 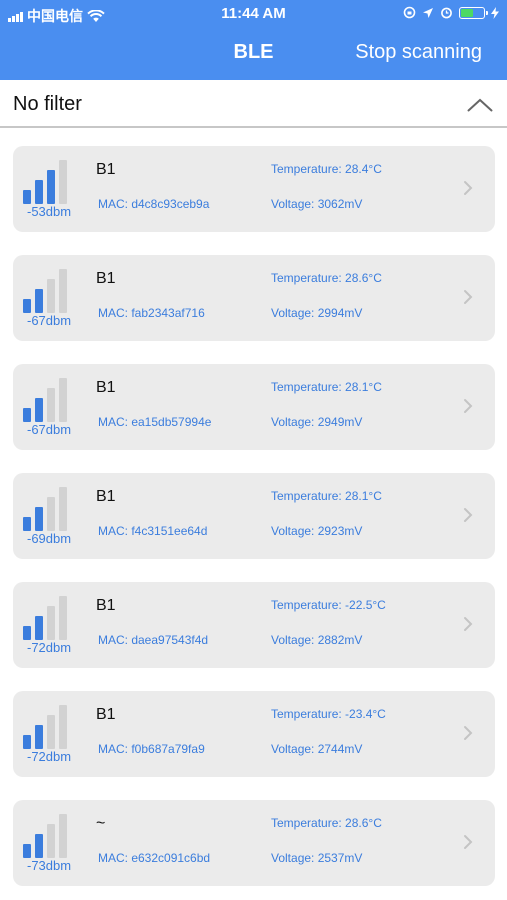 What do you see at coordinates (151, 313) in the screenshot?
I see `mac-address: MAC: fab2343af716` at bounding box center [151, 313].